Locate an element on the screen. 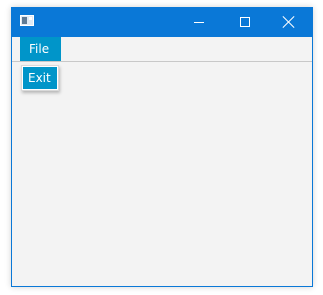  menu-file: File is located at coordinates (40, 49).